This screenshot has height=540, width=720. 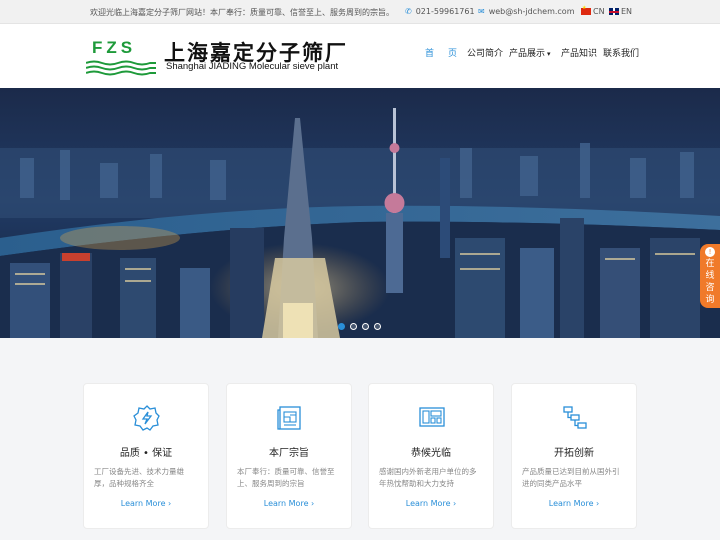 What do you see at coordinates (448, 52) in the screenshot?
I see `nav-home: 首页` at bounding box center [448, 52].